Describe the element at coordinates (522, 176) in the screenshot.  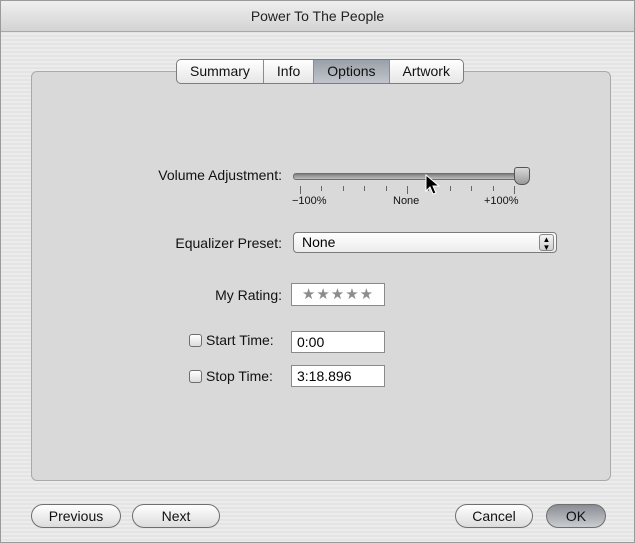
I see `volume-slider-thumb` at that location.